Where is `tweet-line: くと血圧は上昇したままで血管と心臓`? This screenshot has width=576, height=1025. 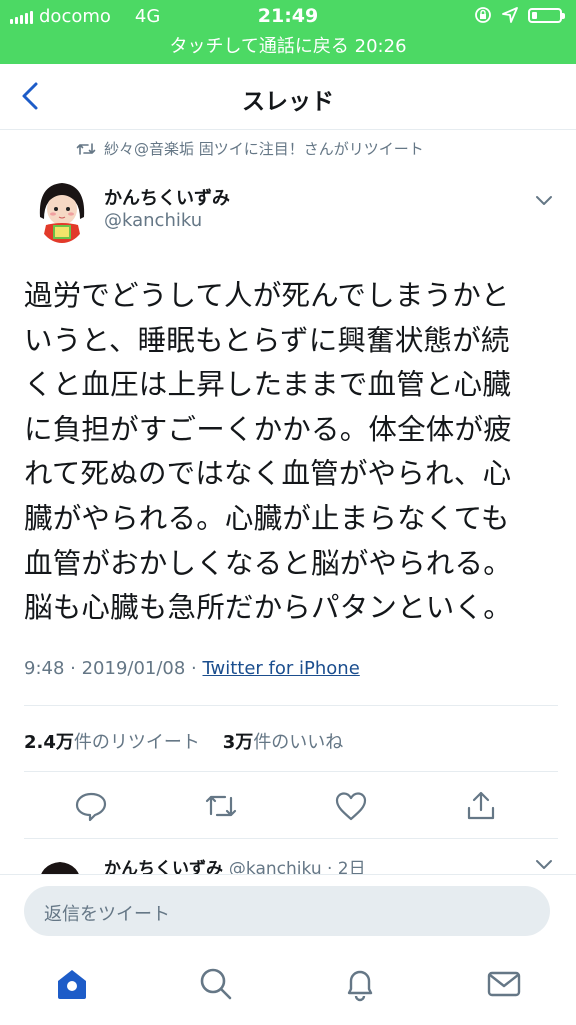 tweet-line: くと血圧は上昇したままで血管と心臓 is located at coordinates (268, 385).